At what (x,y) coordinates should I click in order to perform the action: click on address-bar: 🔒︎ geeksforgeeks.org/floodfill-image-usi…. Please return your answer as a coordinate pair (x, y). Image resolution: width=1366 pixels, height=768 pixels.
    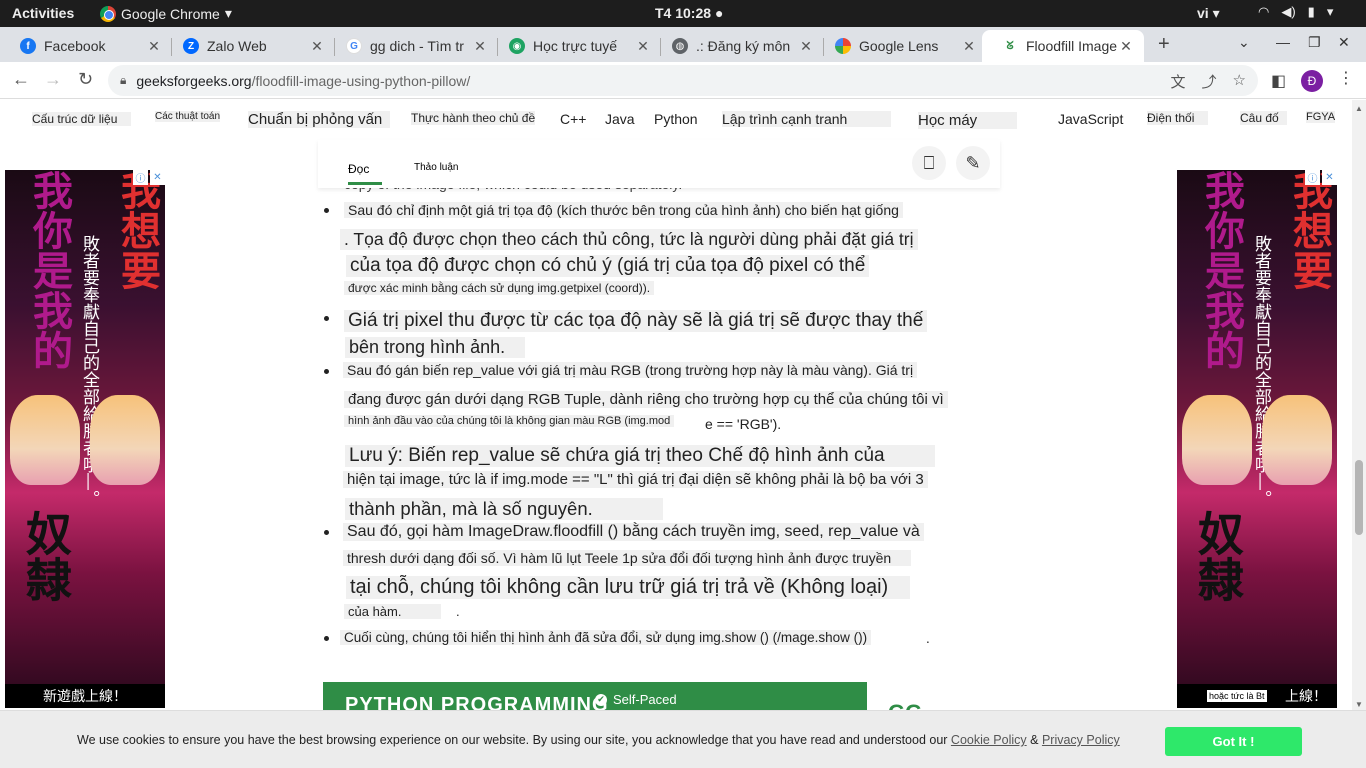
    Looking at the image, I should click on (683, 80).